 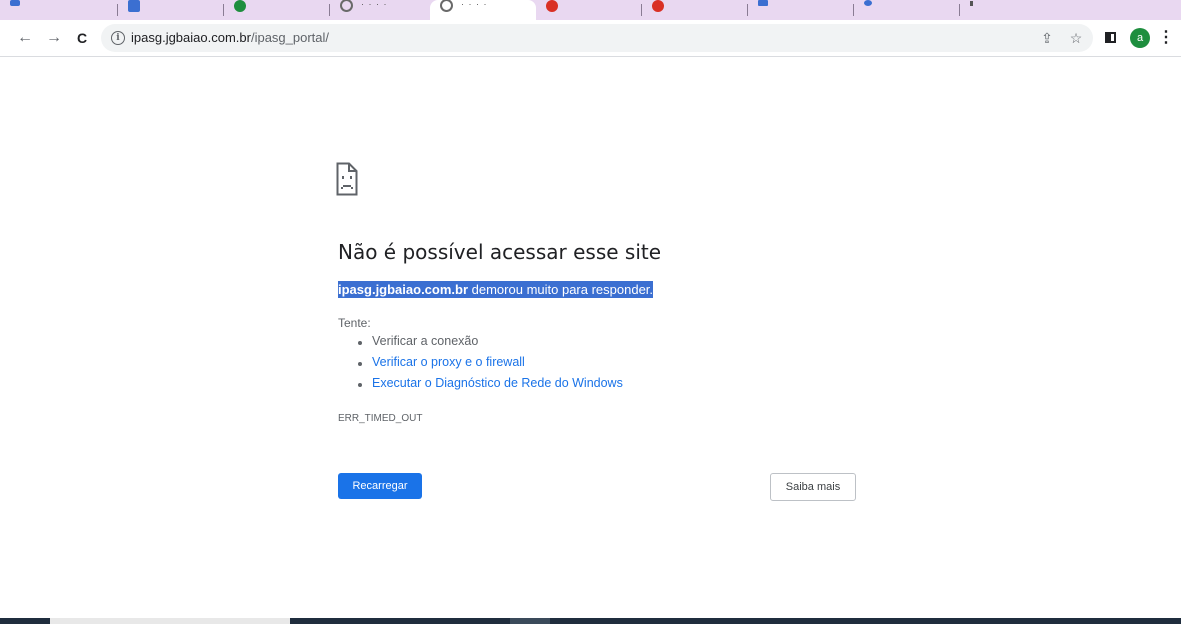 I want to click on reload-page-button: Recarregar, so click(x=380, y=486).